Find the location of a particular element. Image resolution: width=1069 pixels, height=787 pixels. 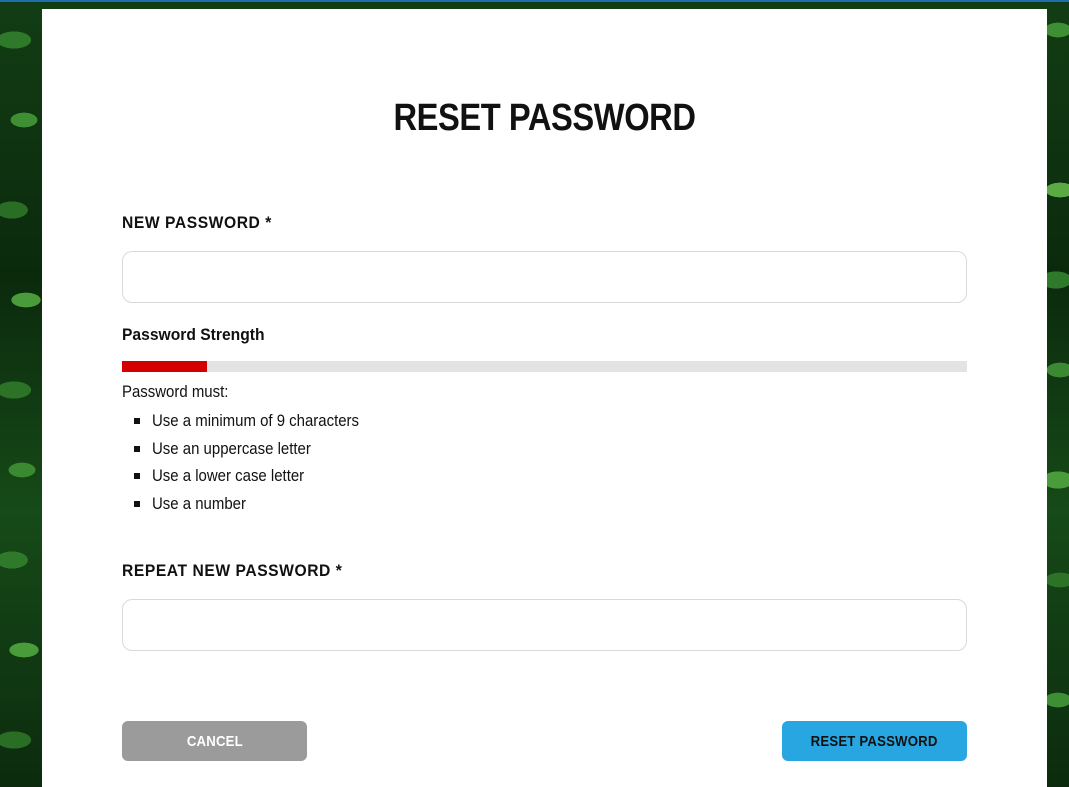

password-rule-item: Use an uppercase letter is located at coordinates (254, 449).